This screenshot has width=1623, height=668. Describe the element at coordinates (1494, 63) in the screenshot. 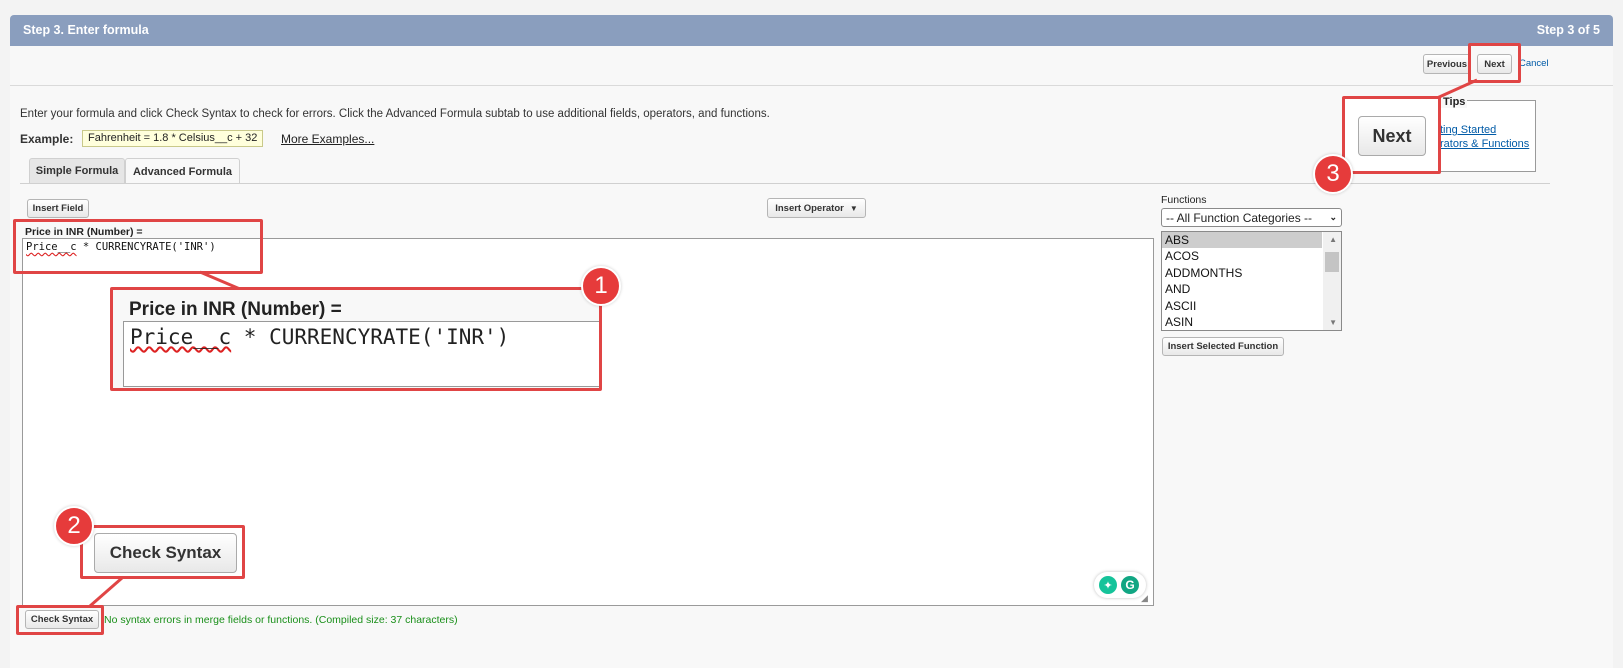

I see `callout-3-source-box` at that location.